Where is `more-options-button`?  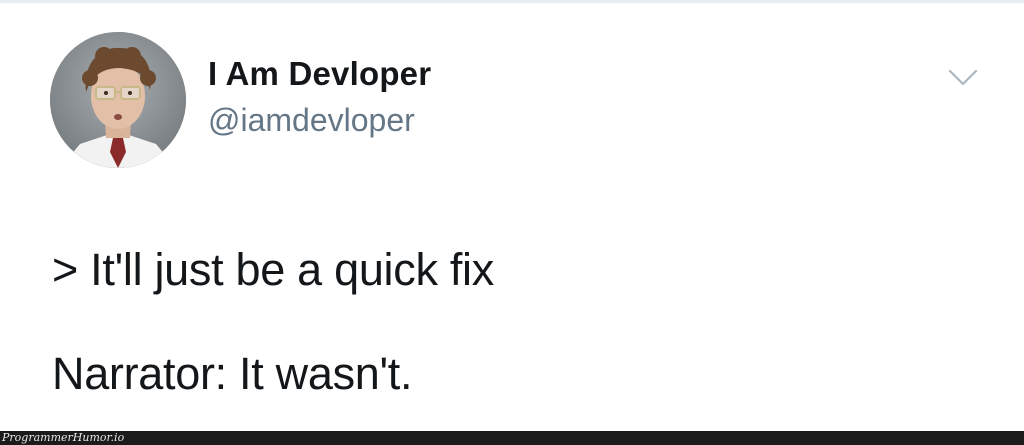 more-options-button is located at coordinates (963, 78).